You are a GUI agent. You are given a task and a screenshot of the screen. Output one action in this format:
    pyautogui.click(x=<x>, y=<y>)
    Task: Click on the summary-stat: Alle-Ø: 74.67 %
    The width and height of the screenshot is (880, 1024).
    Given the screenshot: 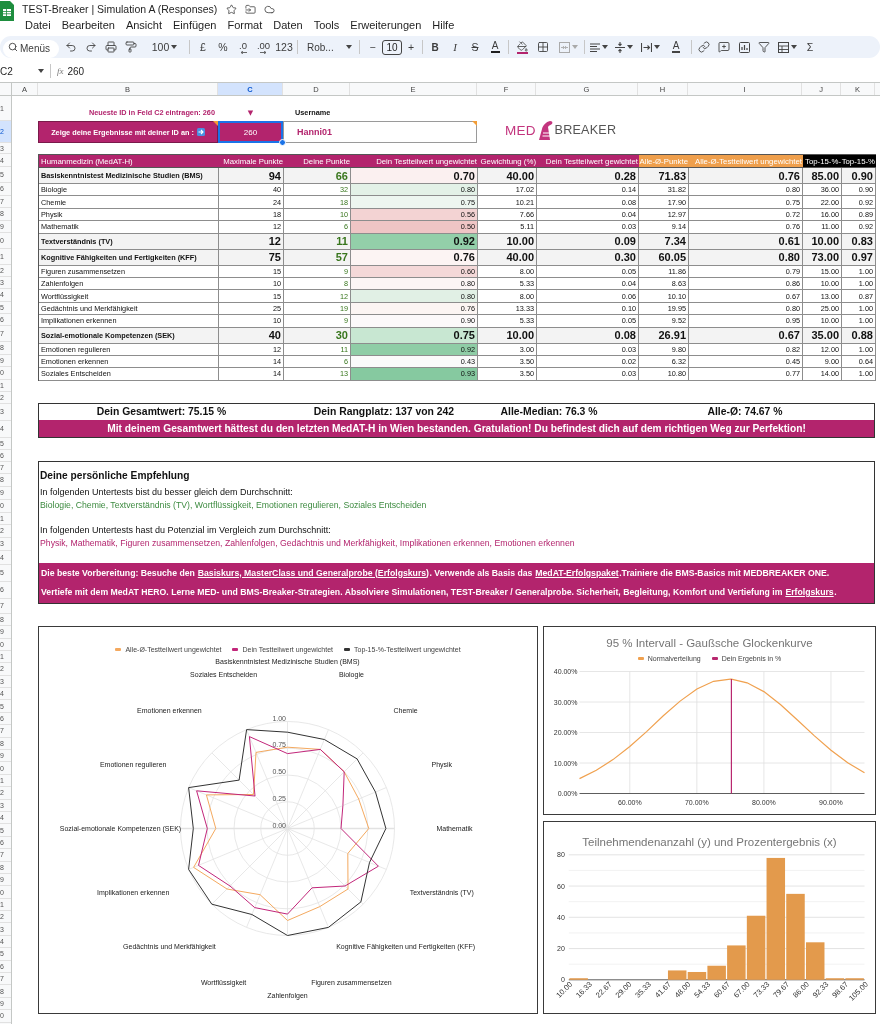 What is the action you would take?
    pyautogui.click(x=745, y=412)
    